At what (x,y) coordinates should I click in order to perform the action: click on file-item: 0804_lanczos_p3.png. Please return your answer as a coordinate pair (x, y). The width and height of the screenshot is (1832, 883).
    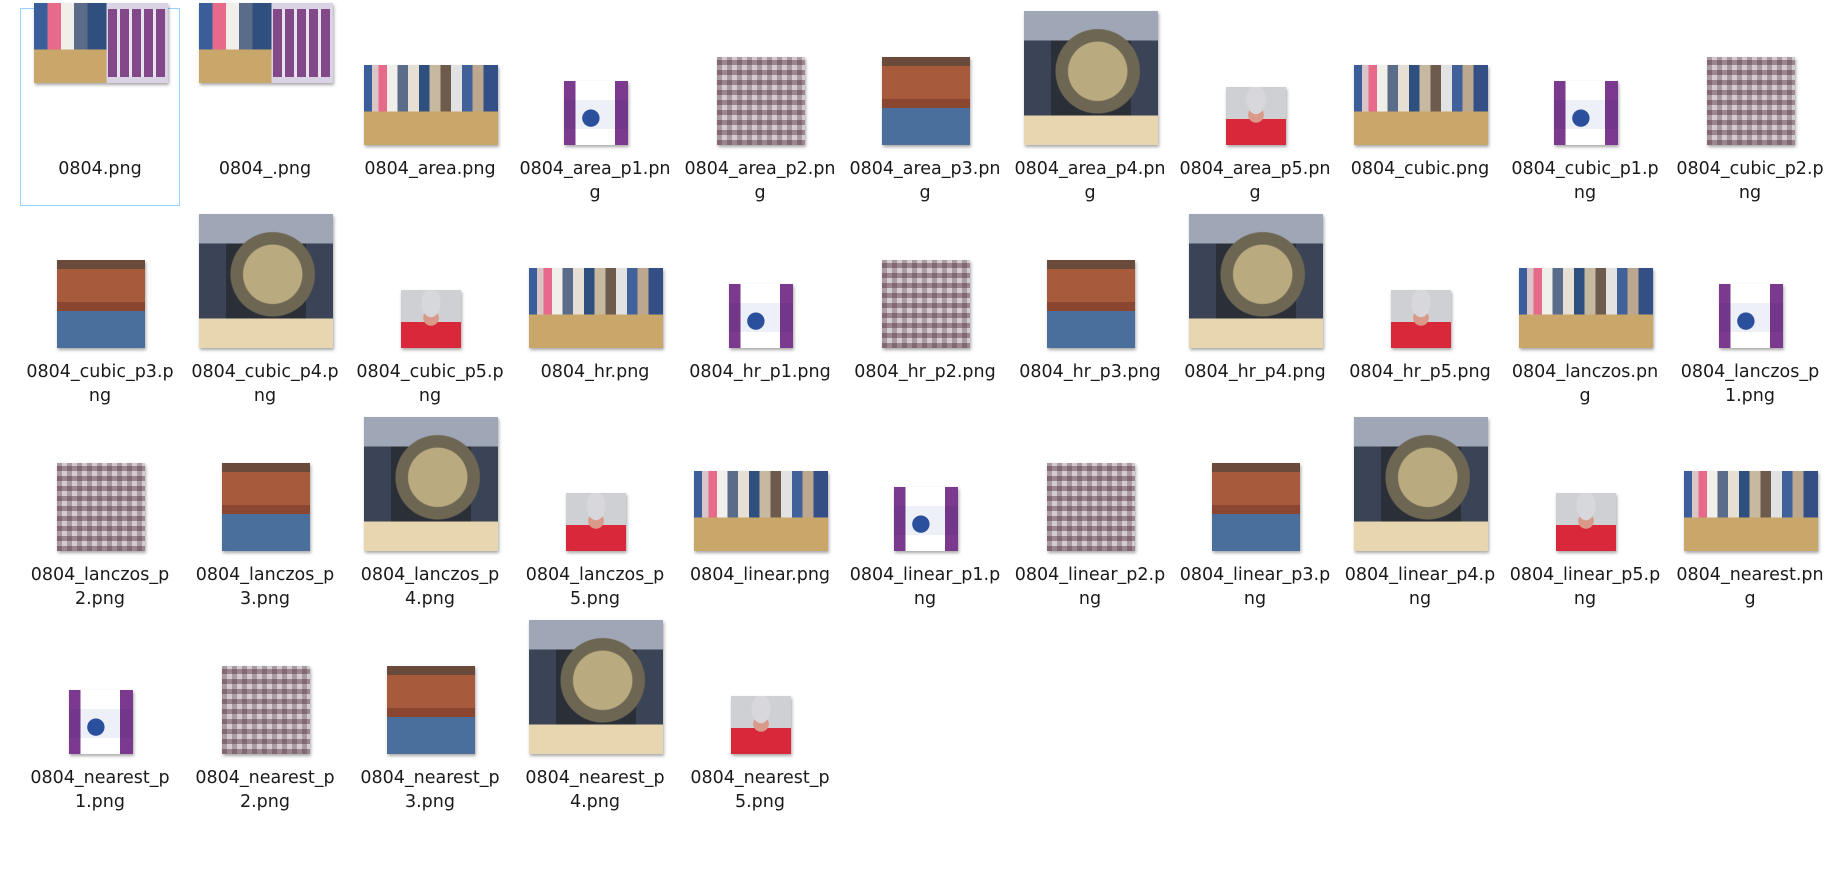
    Looking at the image, I should click on (265, 513).